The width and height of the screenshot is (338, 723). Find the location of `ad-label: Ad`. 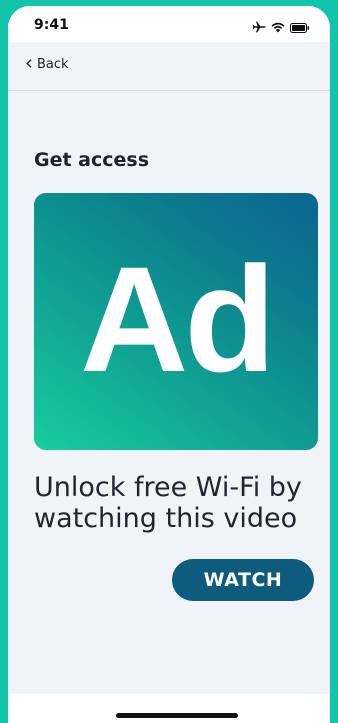

ad-label: Ad is located at coordinates (176, 319).